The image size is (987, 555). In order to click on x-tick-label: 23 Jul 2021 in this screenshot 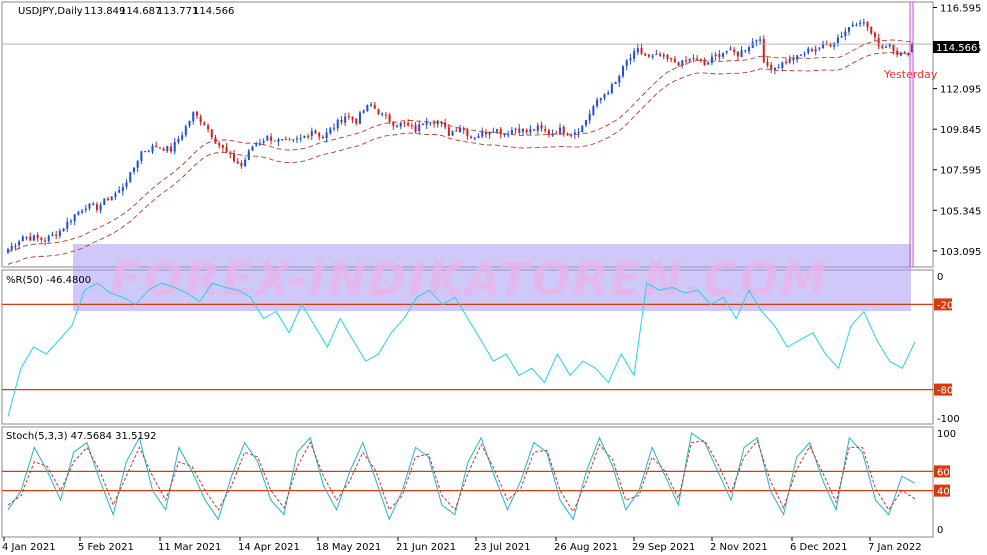, I will do `click(502, 547)`.